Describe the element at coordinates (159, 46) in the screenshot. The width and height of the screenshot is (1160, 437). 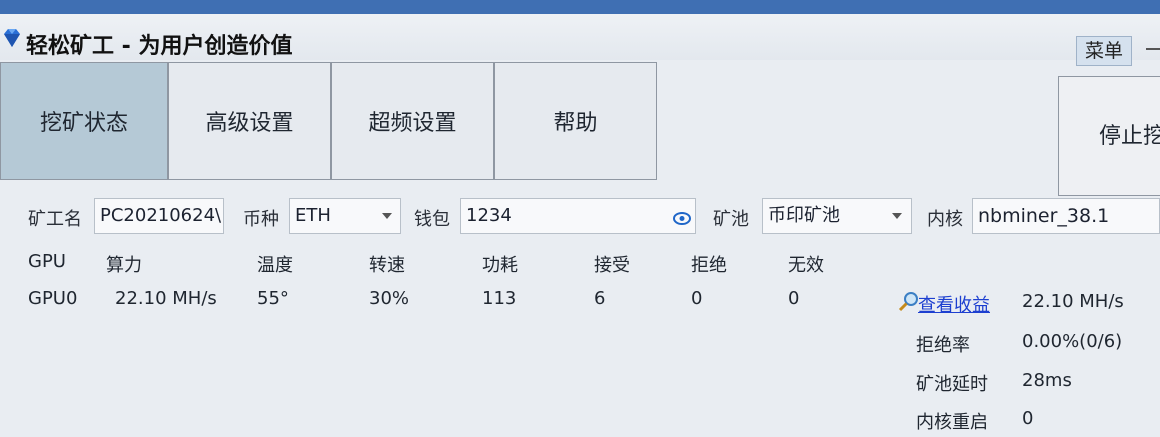
I see `window-title: 轻松矿工 - 为用户创造价值` at that location.